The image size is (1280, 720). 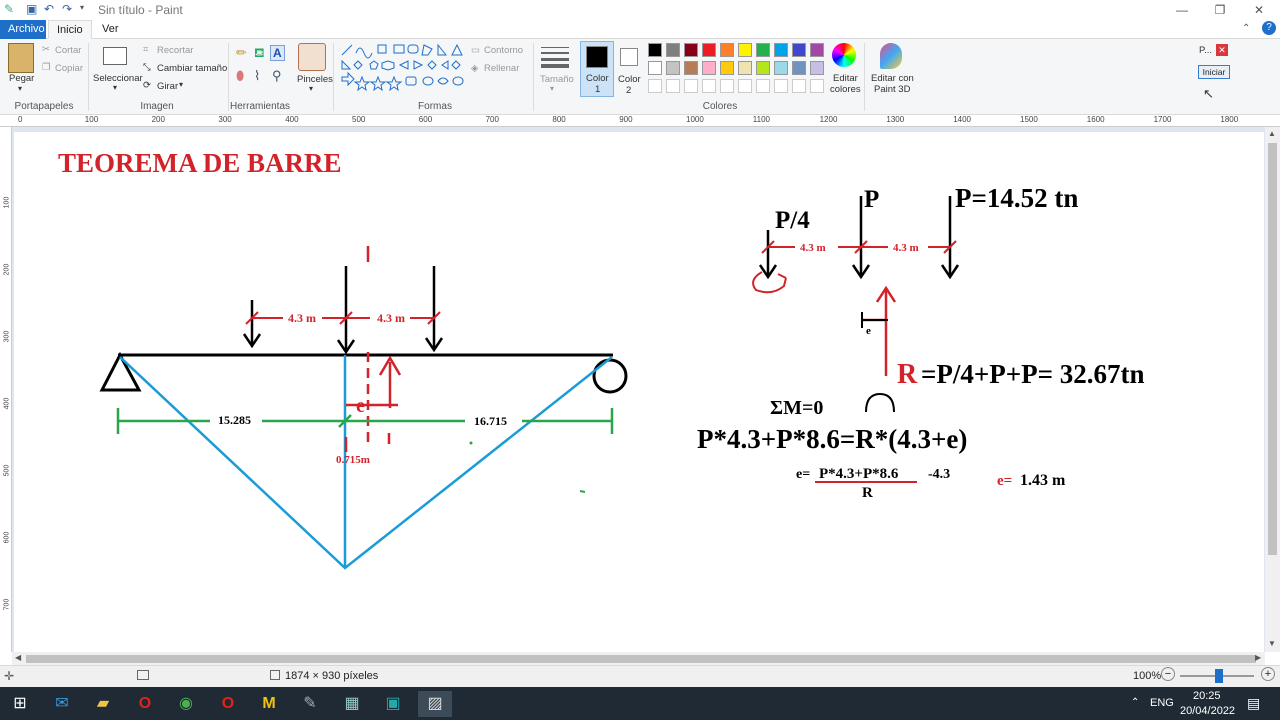 I want to click on rotate-button: Girar, so click(x=167, y=86).